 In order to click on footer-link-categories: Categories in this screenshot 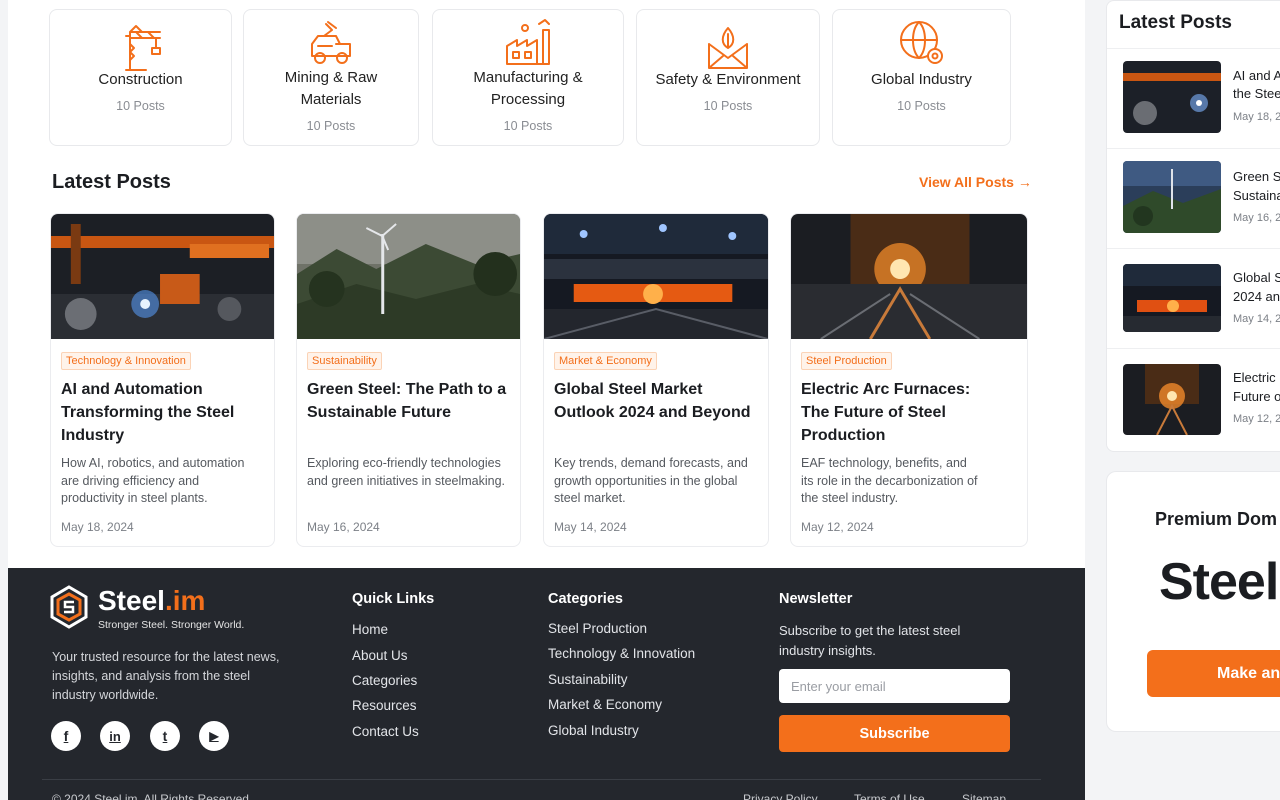, I will do `click(384, 680)`.